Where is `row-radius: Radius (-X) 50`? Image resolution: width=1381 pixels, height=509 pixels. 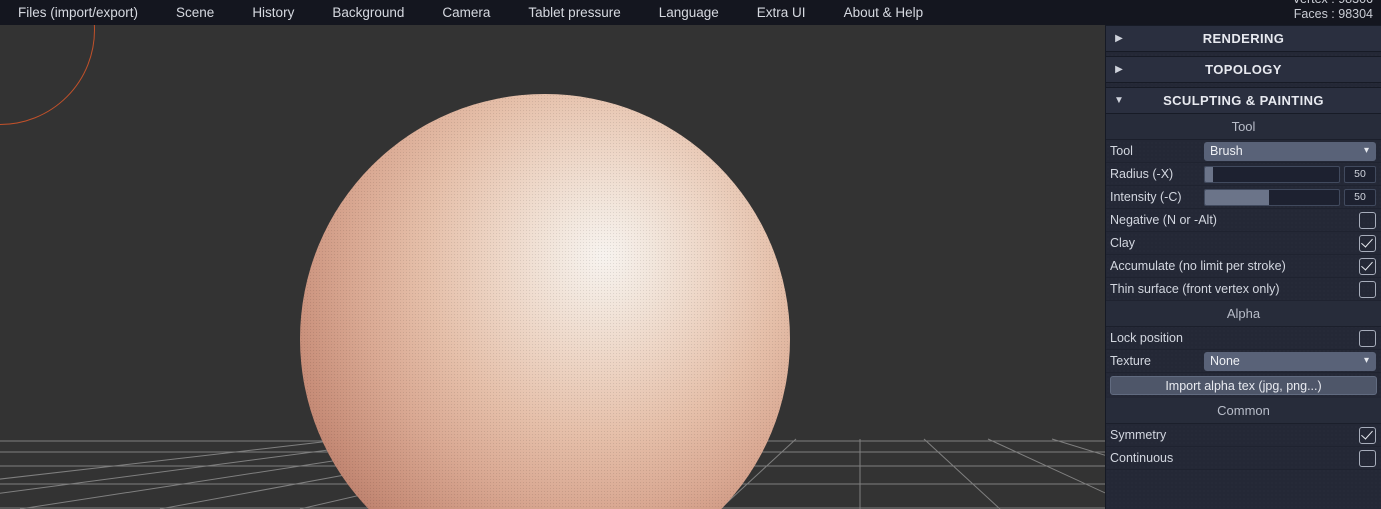 row-radius: Radius (-X) 50 is located at coordinates (1243, 174).